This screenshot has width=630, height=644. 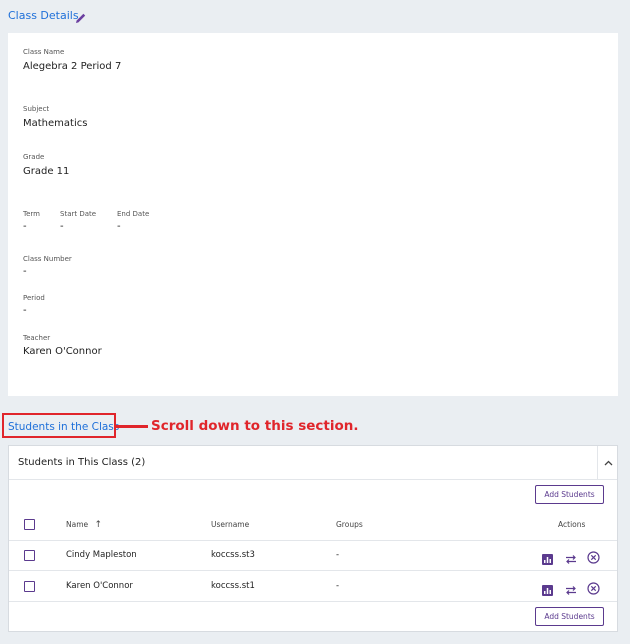 I want to click on annotation-highlight-box, so click(x=59, y=425).